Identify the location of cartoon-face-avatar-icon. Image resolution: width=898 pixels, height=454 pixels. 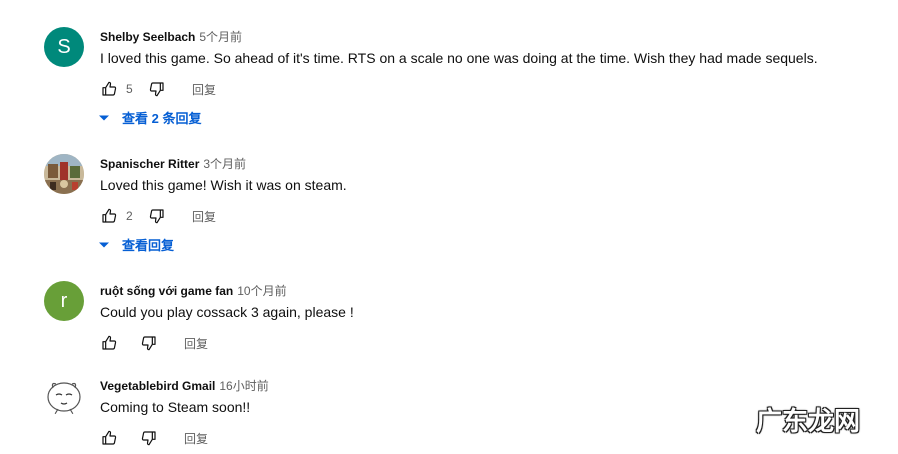
(64, 398).